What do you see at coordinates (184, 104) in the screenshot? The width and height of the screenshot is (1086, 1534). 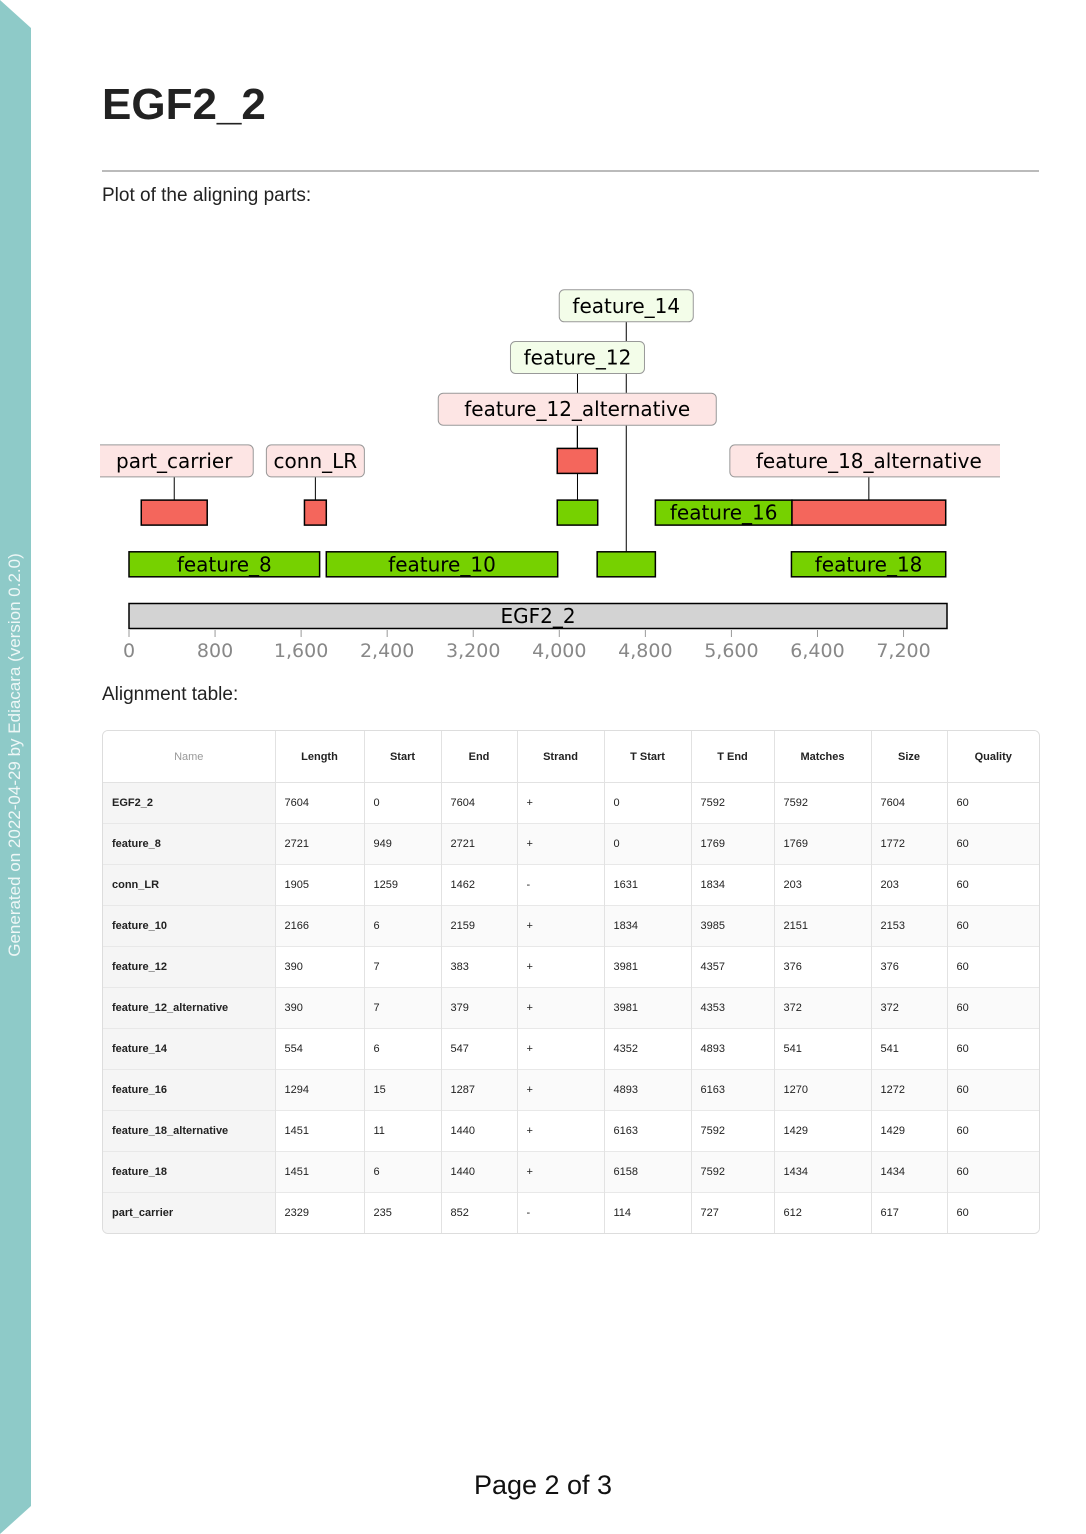 I see `page-title: EGF2_2` at bounding box center [184, 104].